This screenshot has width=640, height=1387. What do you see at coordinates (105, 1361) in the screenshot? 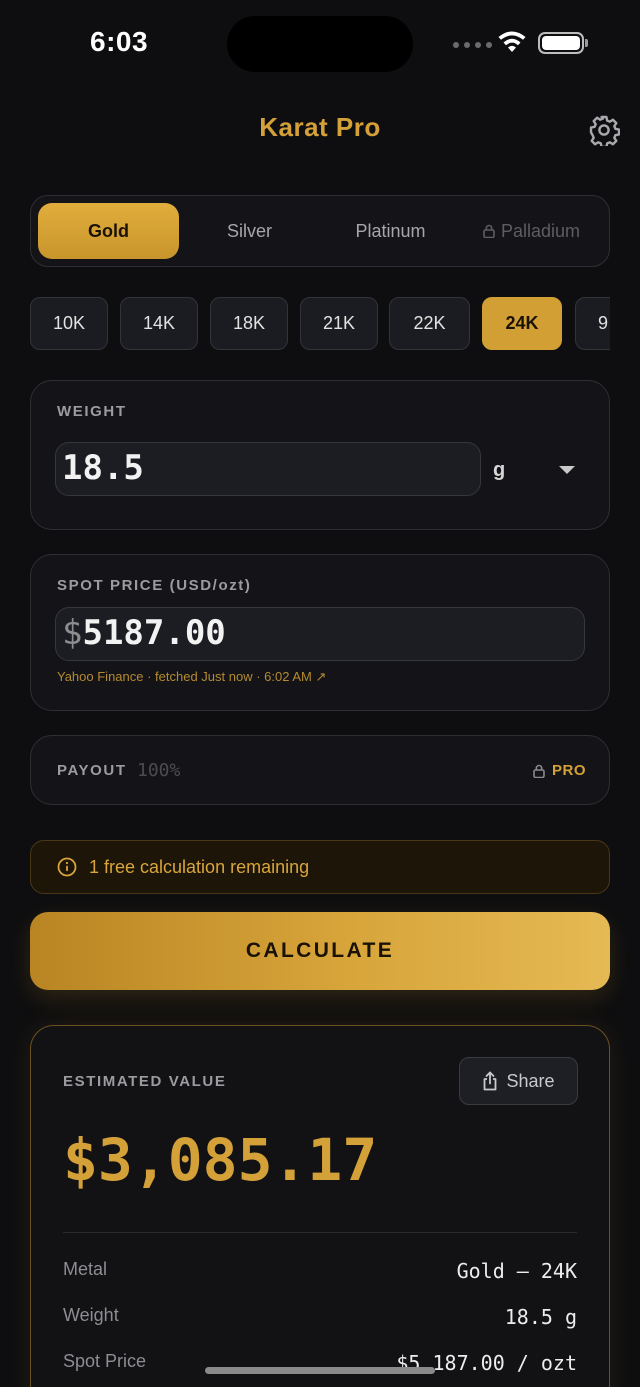
I see `spot-row-label: Spot Price` at bounding box center [105, 1361].